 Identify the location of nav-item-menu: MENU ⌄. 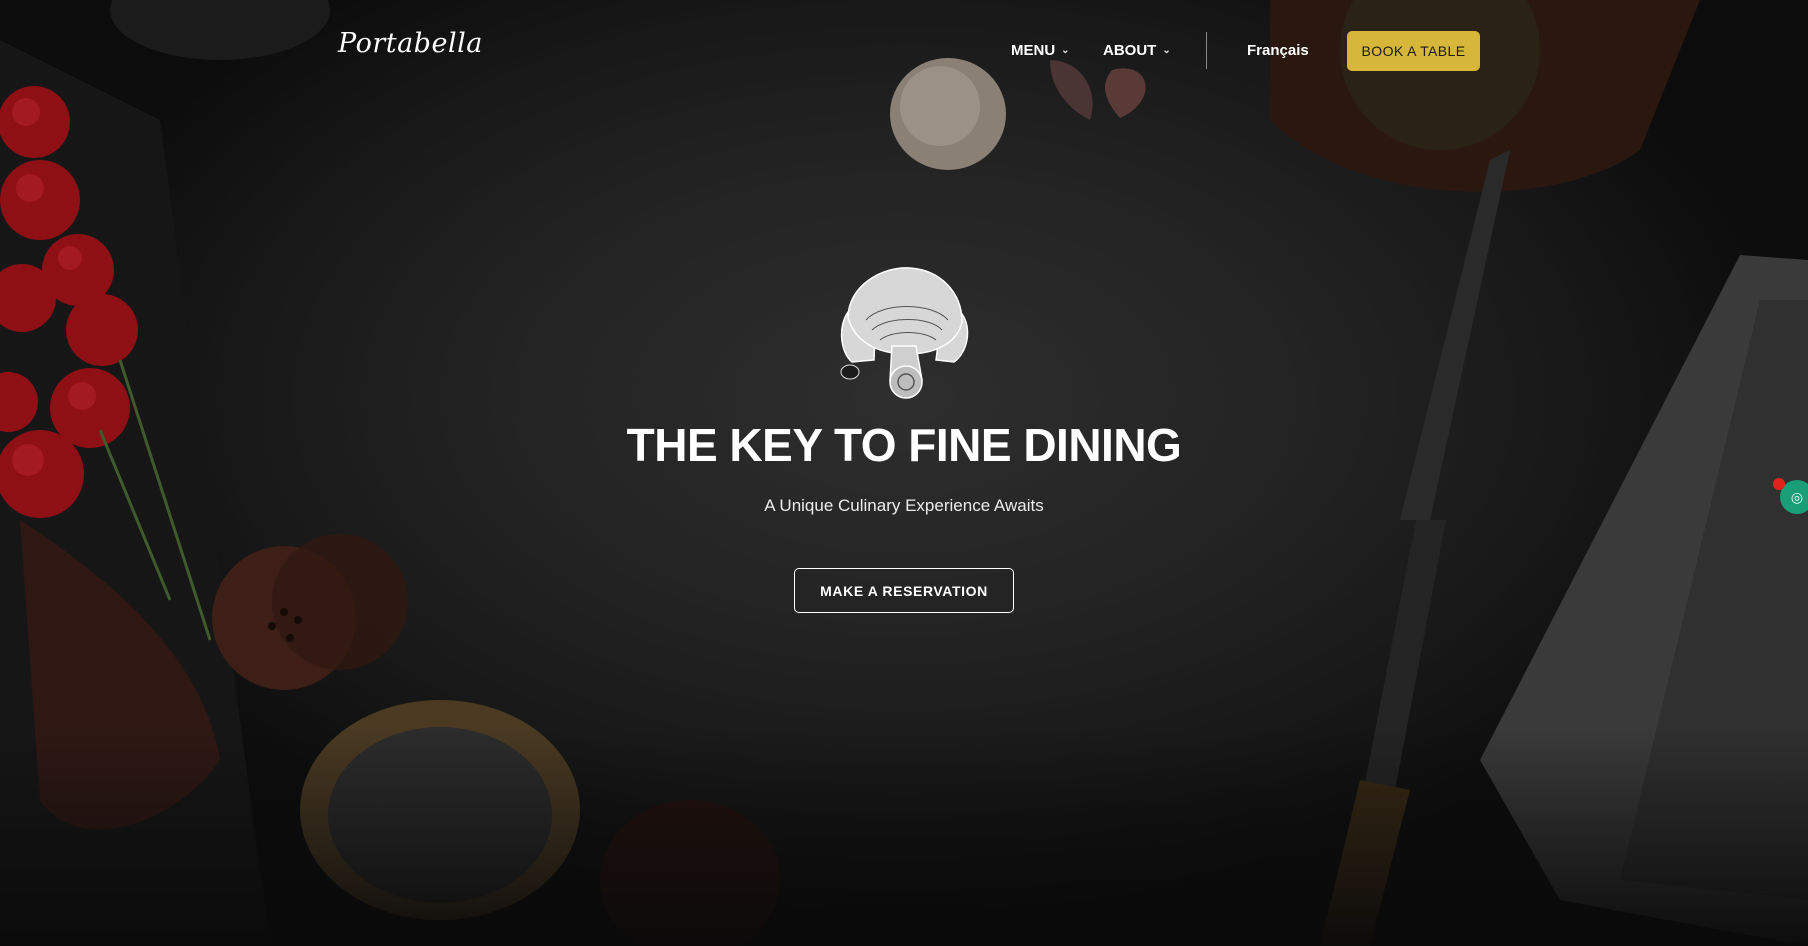
(1040, 50).